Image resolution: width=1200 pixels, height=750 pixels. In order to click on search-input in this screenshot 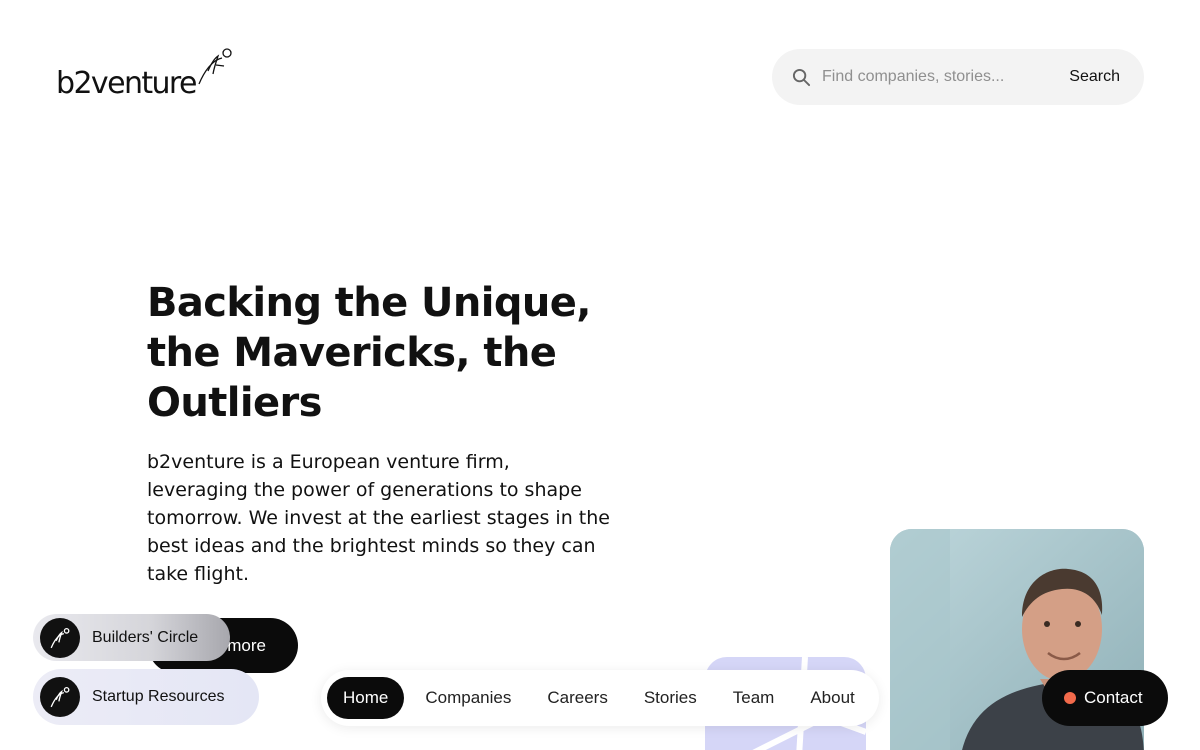, I will do `click(946, 77)`.